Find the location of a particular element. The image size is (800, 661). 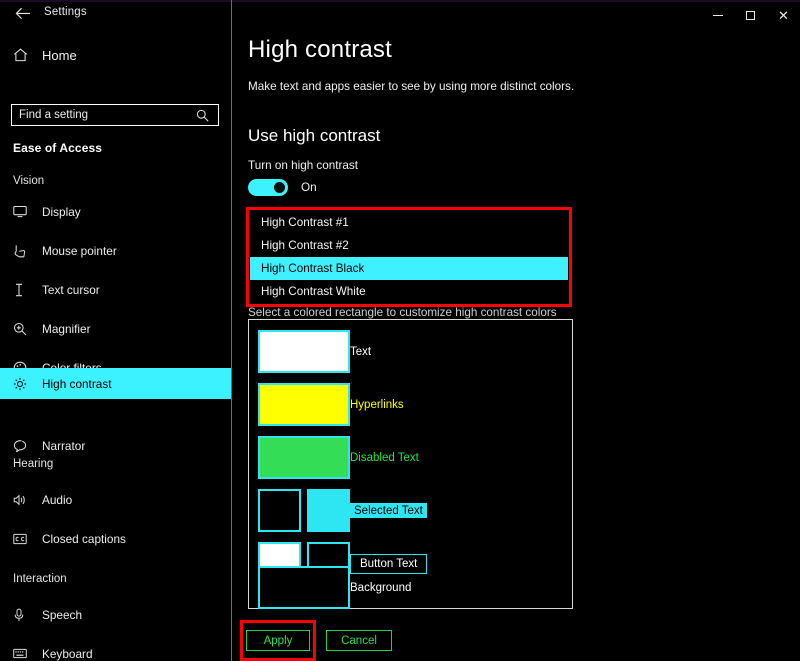

narrator-icon is located at coordinates (24, 446).